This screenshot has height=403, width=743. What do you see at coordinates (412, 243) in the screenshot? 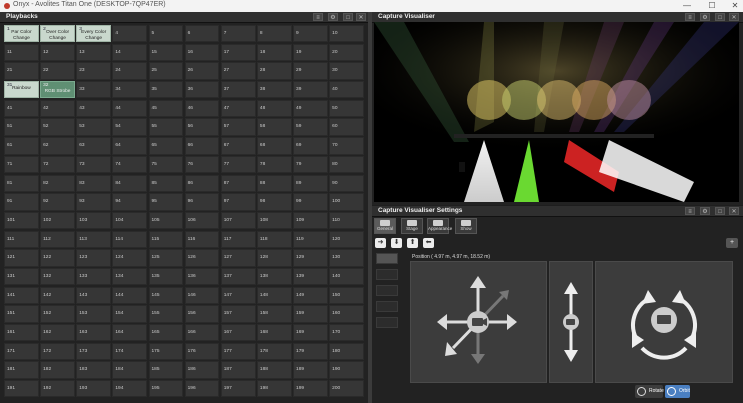
I see `arrow-up-button: ⬆` at bounding box center [412, 243].